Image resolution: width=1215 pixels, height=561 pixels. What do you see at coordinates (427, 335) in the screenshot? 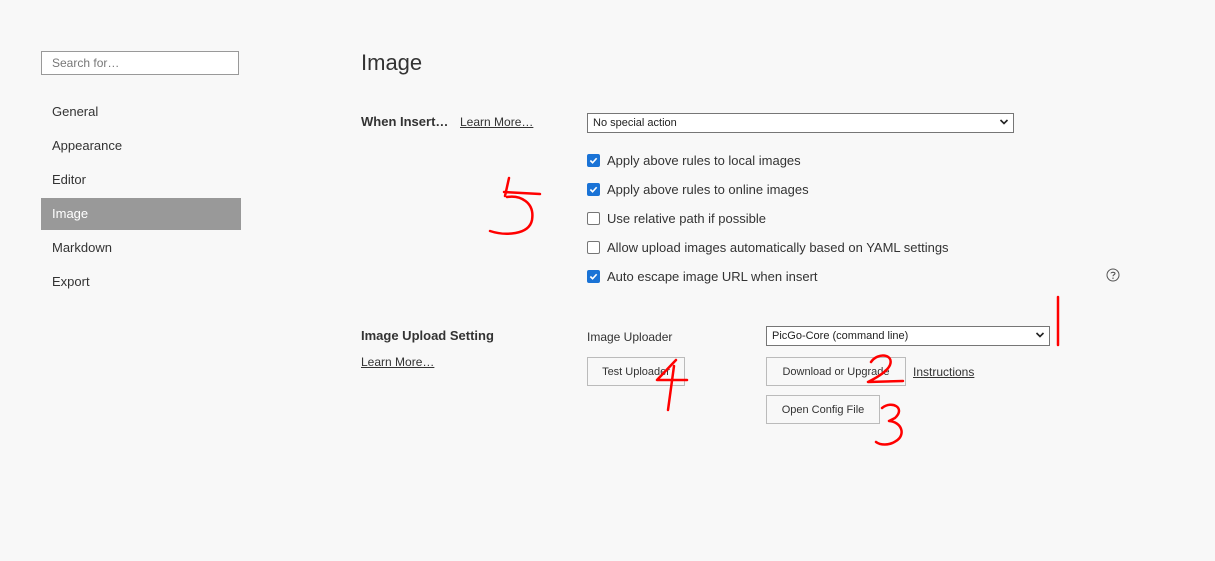
I see `upload-setting-label: Image Upload Setting` at bounding box center [427, 335].